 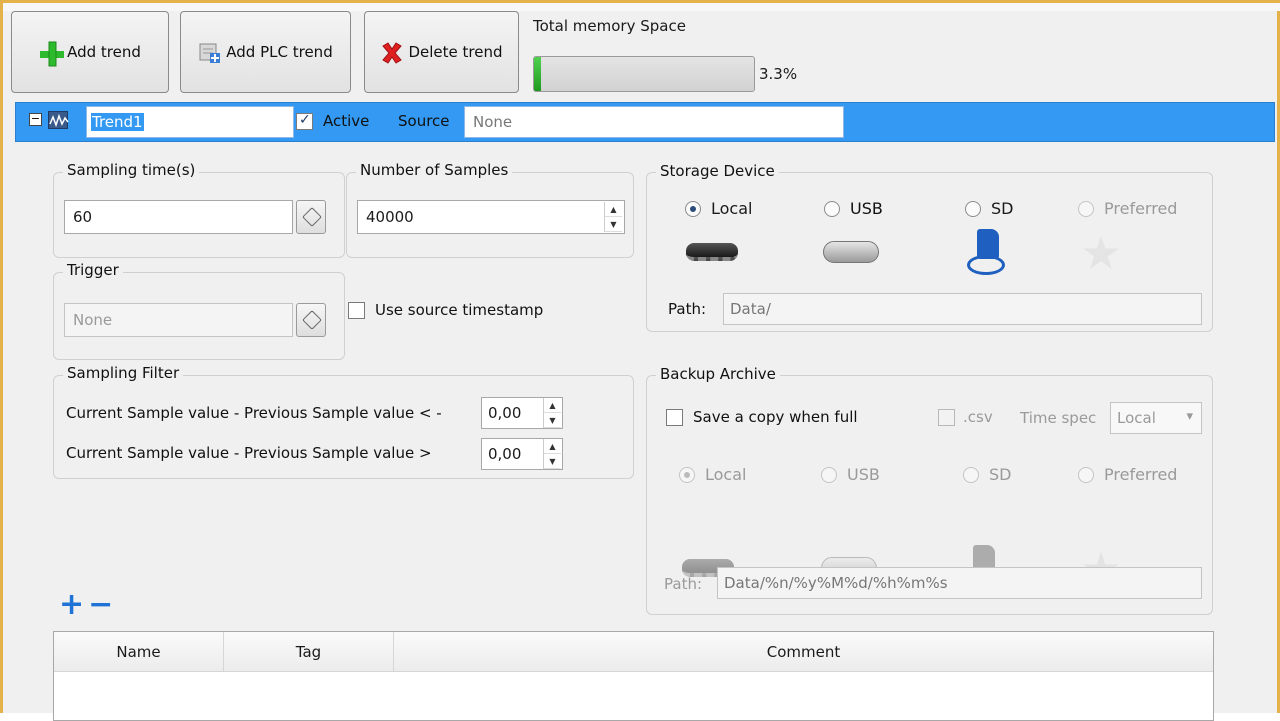 I want to click on backup-usb-option: USB, so click(x=850, y=474).